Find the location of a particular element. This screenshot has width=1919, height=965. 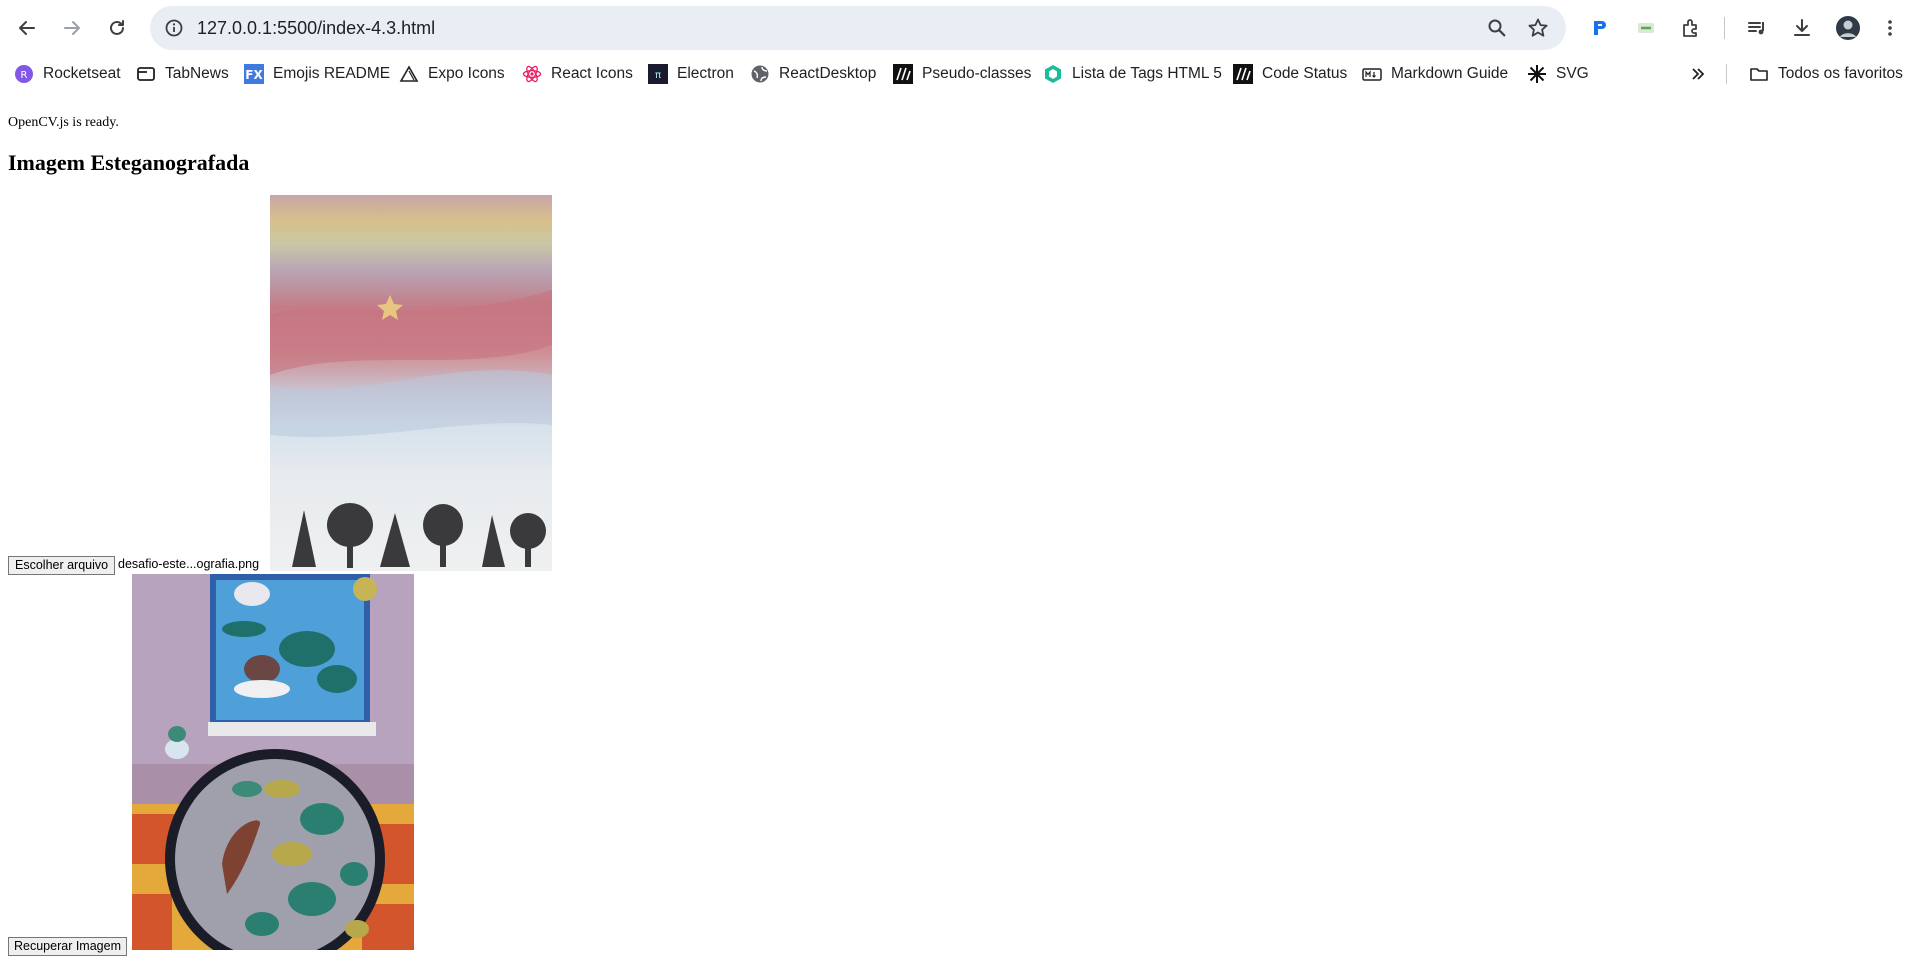

more-bookmarks-chevron-icon is located at coordinates (1698, 74).